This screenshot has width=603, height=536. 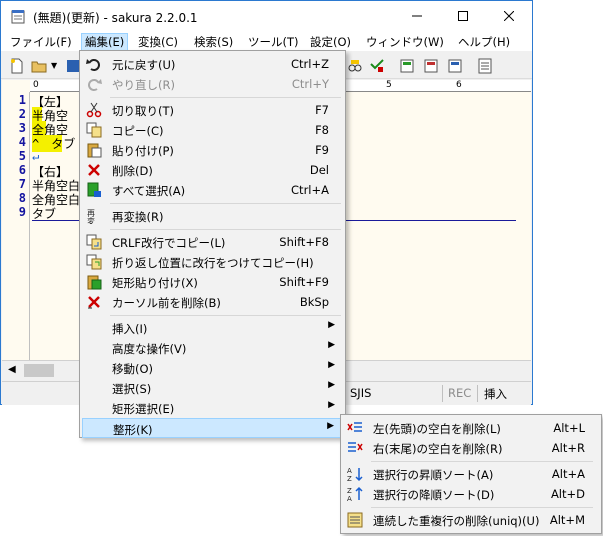 What do you see at coordinates (355, 66) in the screenshot?
I see `replace-icon` at bounding box center [355, 66].